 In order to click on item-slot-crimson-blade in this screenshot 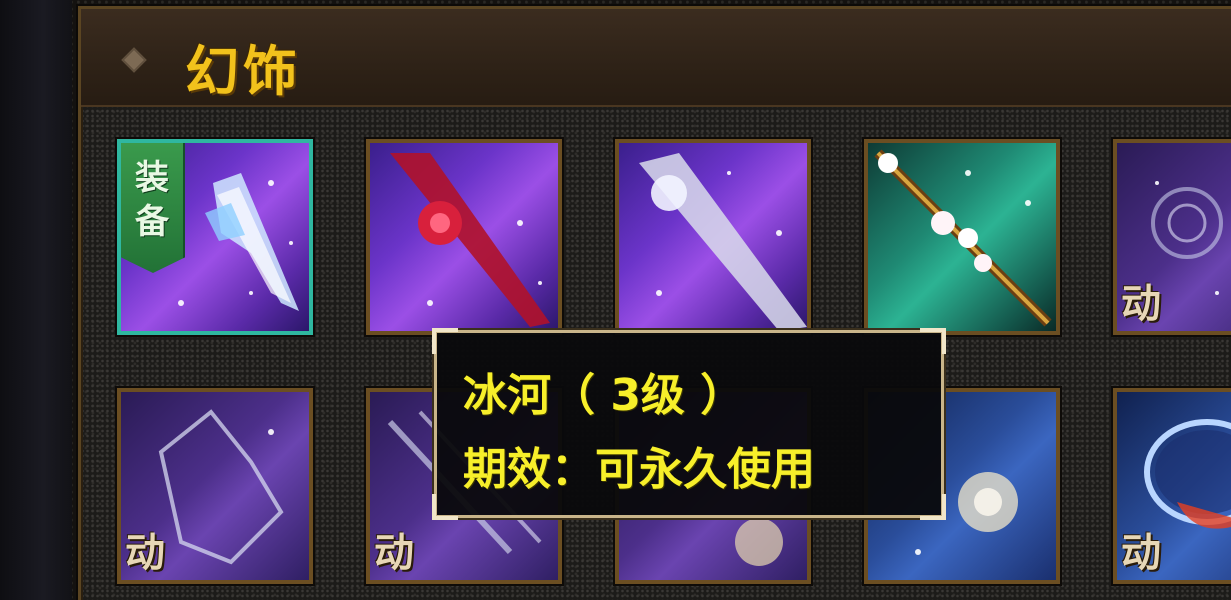, I will do `click(464, 237)`.